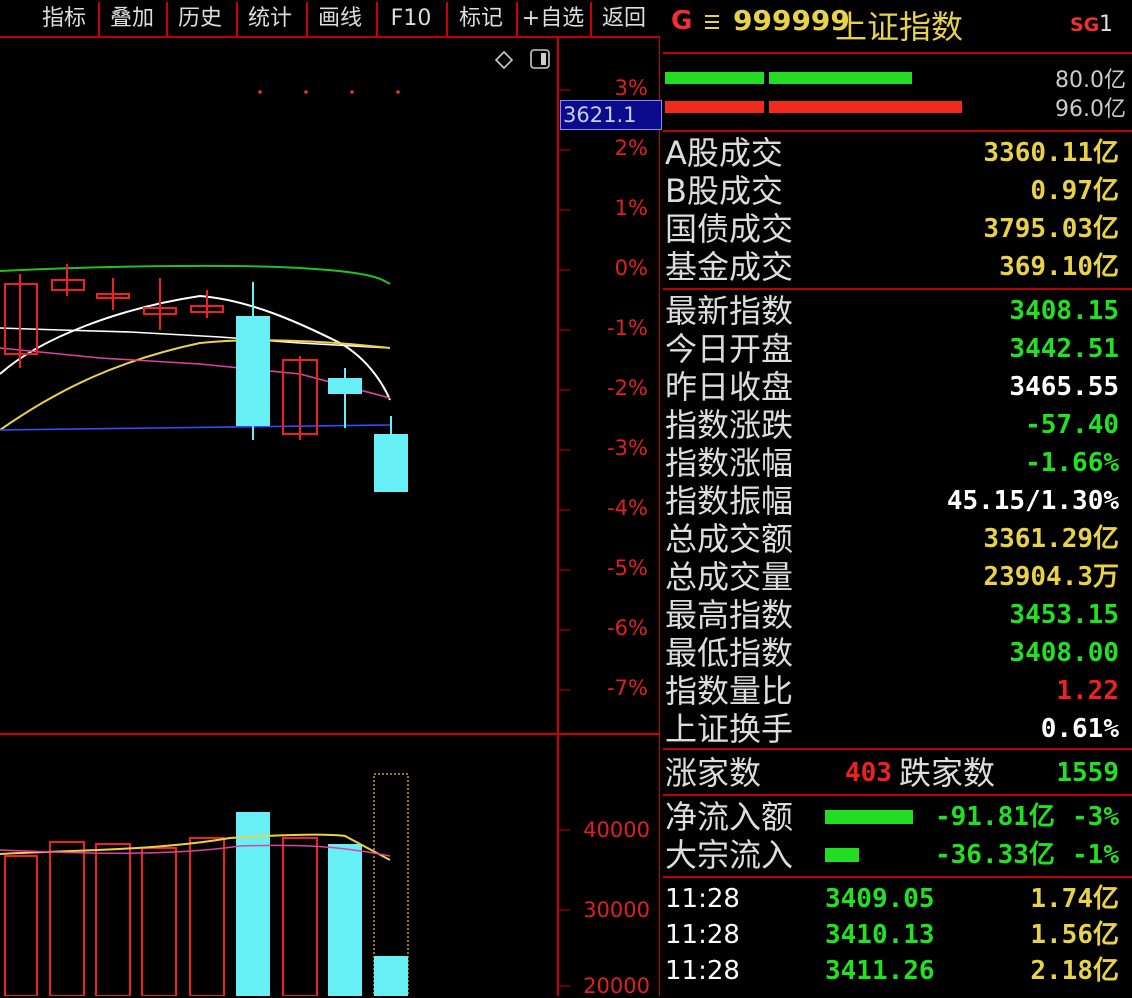 The height and width of the screenshot is (998, 1132). What do you see at coordinates (893, 463) in the screenshot?
I see `stat-row: 指数涨幅 -1.66%` at bounding box center [893, 463].